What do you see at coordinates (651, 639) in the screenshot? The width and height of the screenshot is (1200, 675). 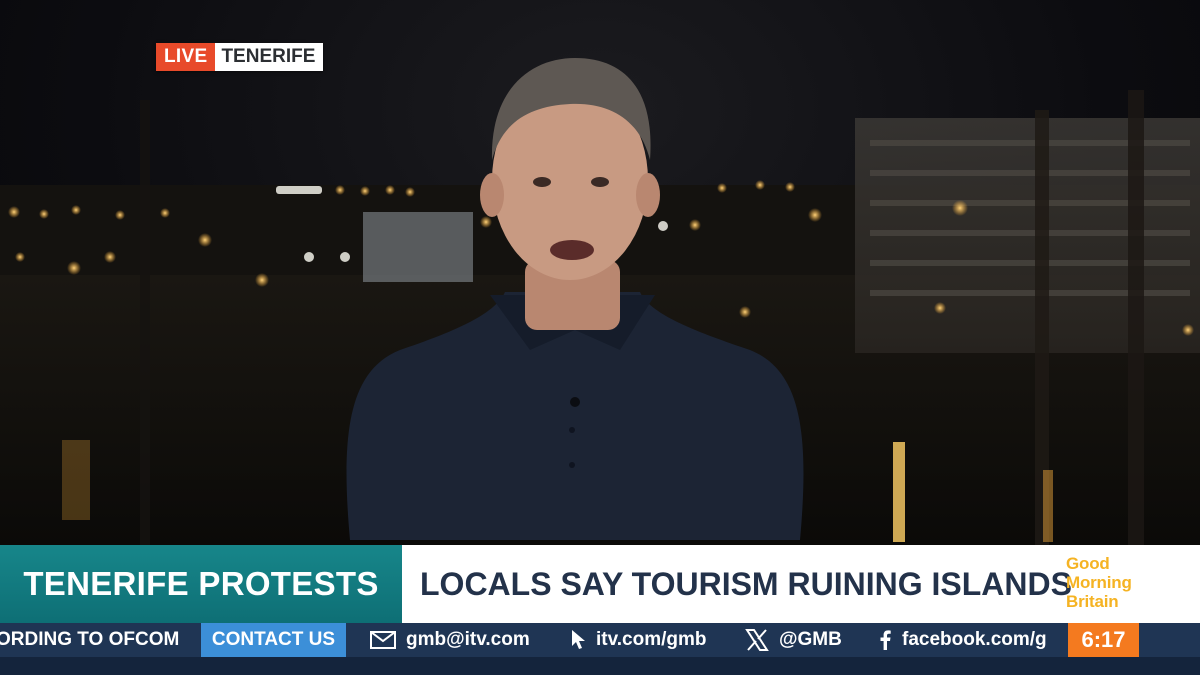 I see `website-text: itv.com/gmb` at bounding box center [651, 639].